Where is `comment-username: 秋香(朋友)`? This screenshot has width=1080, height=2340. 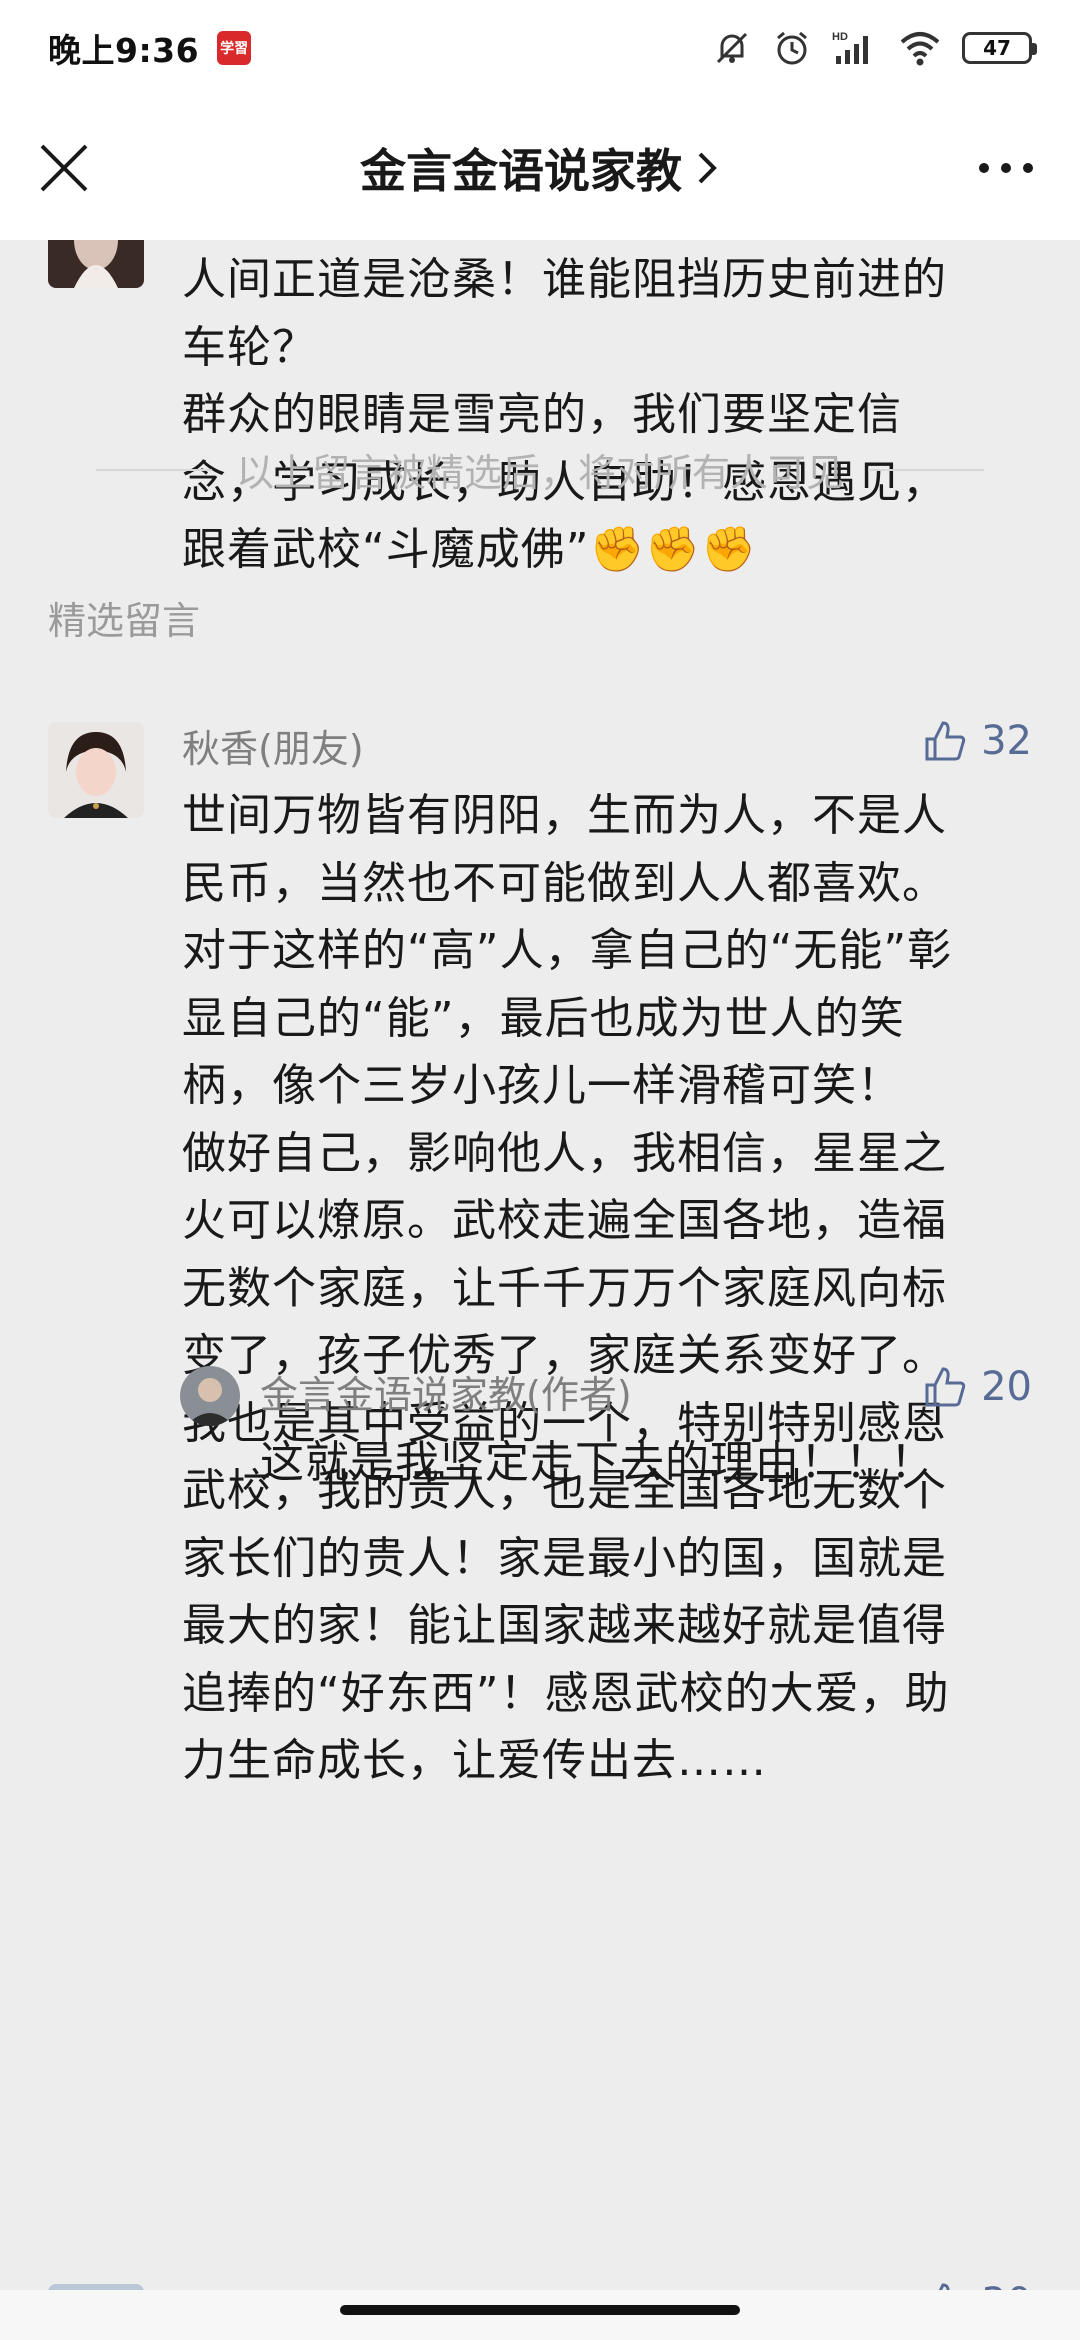 comment-username: 秋香(朋友) is located at coordinates (273, 749).